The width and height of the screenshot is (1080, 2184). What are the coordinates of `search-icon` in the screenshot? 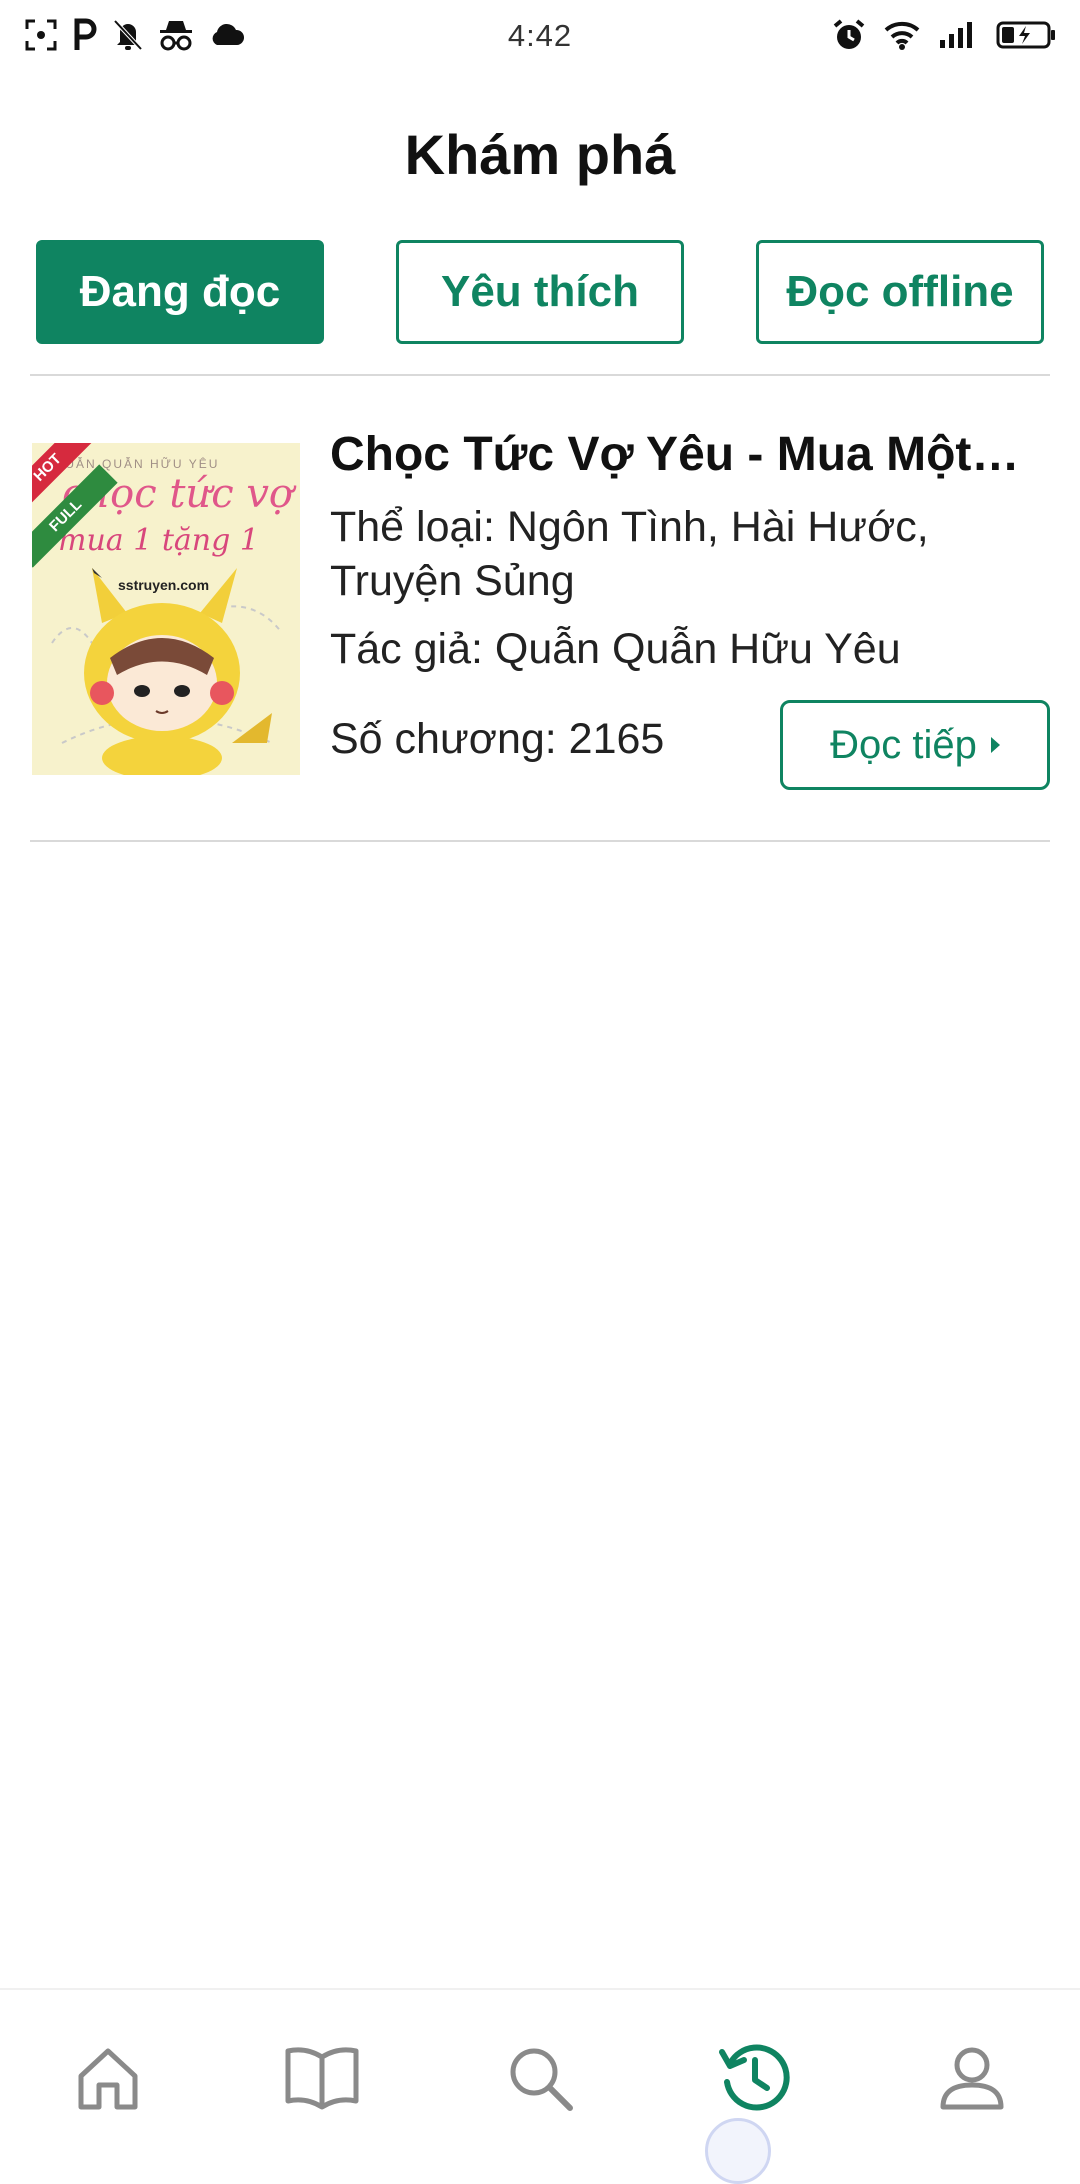 It's located at (540, 2080).